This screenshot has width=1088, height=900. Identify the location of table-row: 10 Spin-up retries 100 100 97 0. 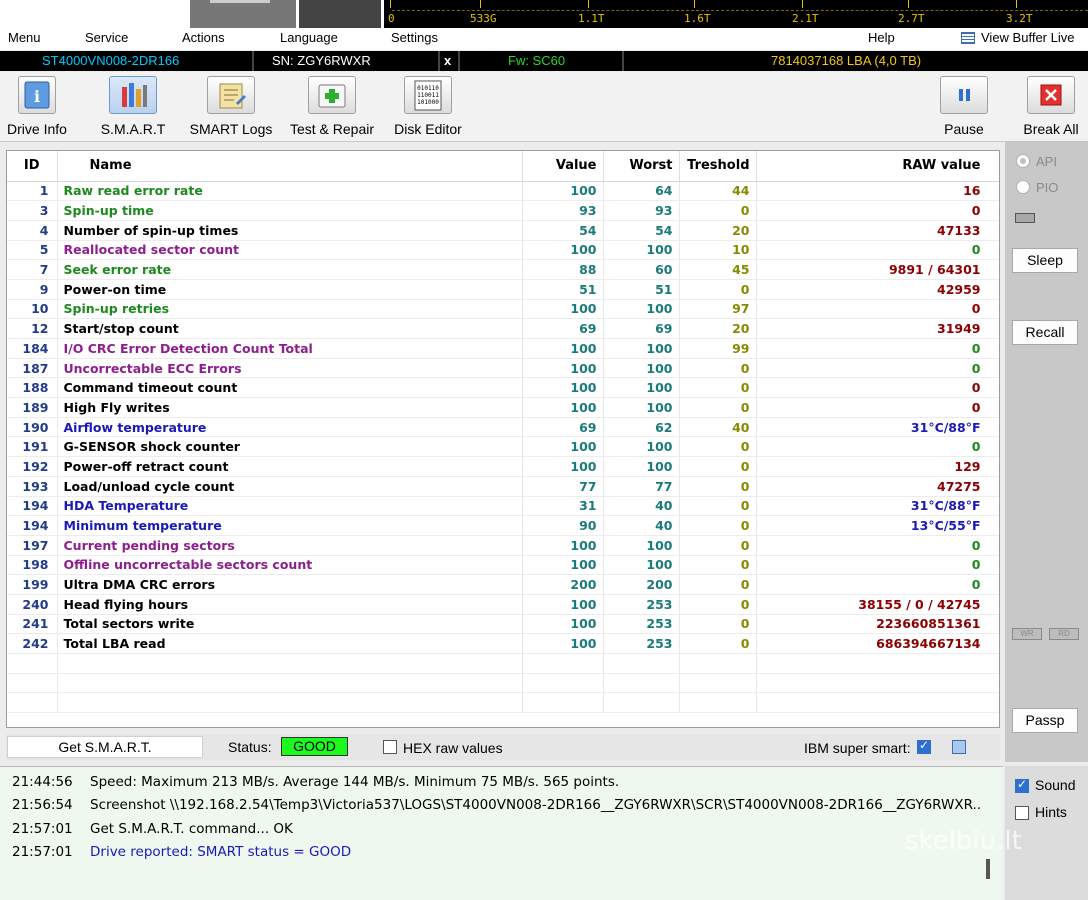
(503, 309).